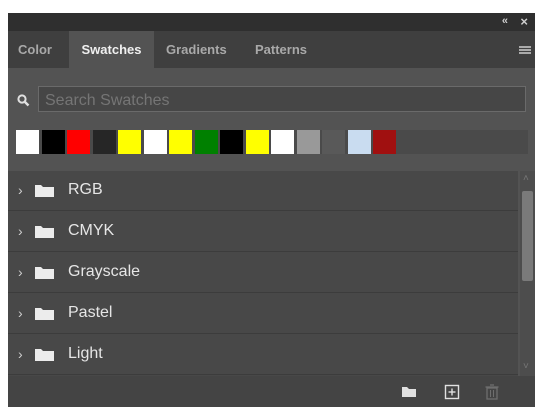  Describe the element at coordinates (263, 191) in the screenshot. I see `list-item-rgb: › RGB` at that location.